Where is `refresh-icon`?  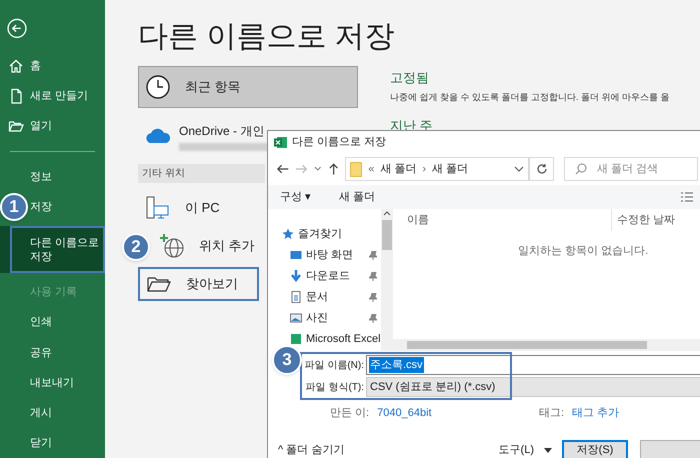 refresh-icon is located at coordinates (542, 169).